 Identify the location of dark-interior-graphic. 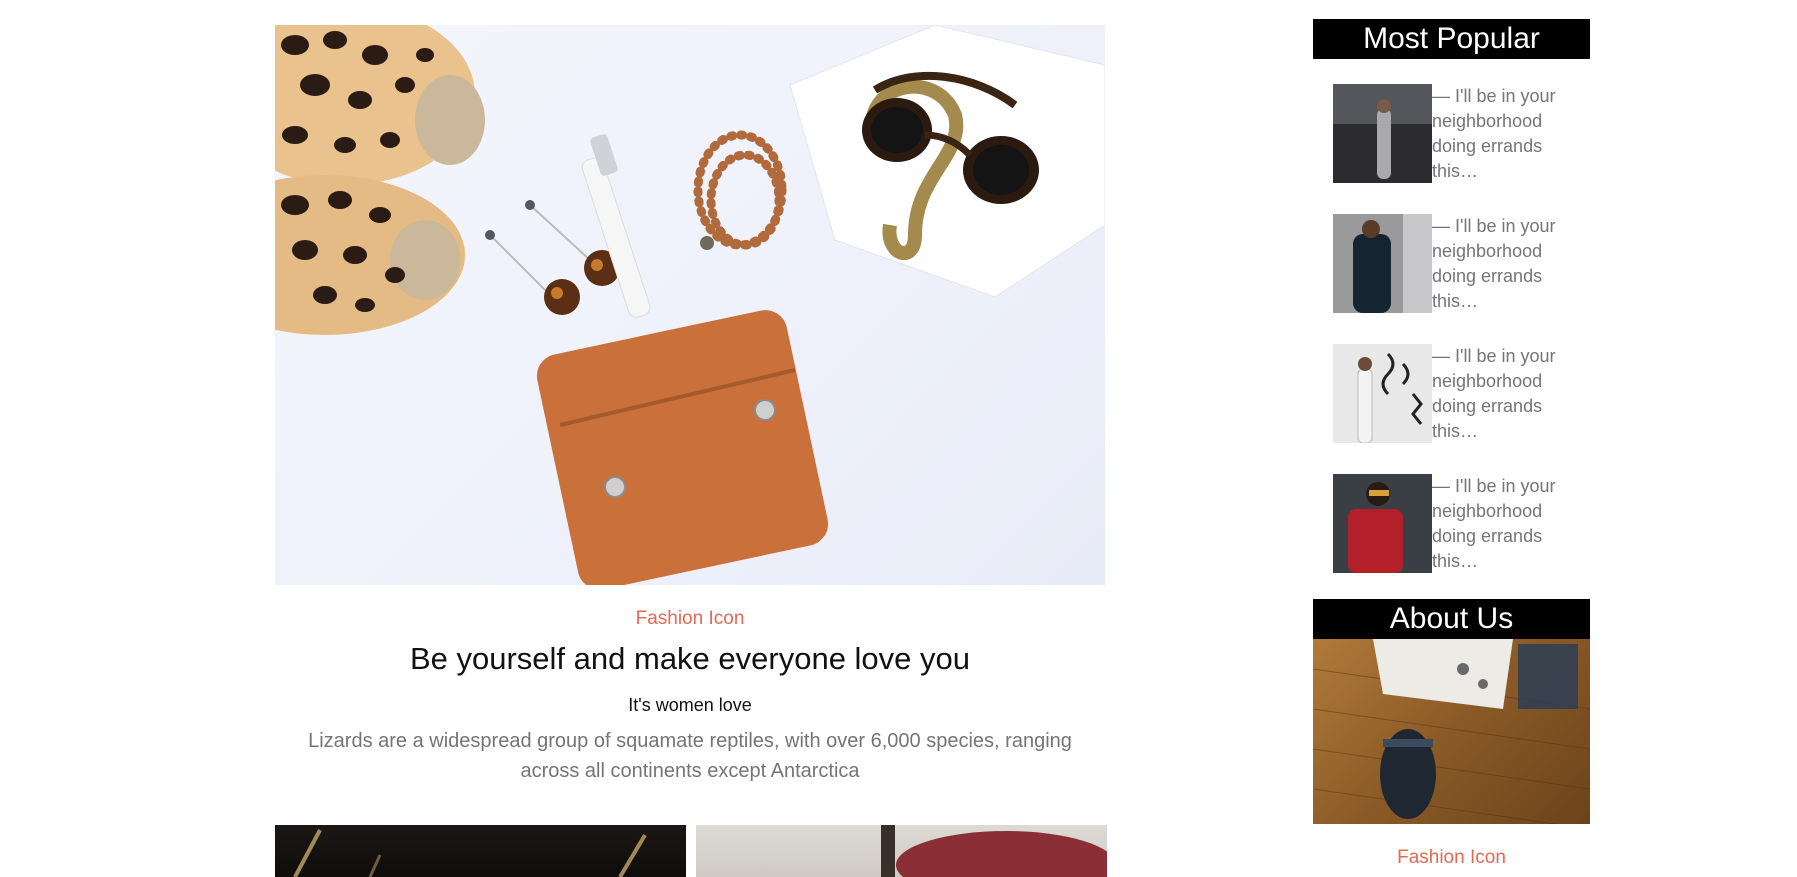
(470, 853).